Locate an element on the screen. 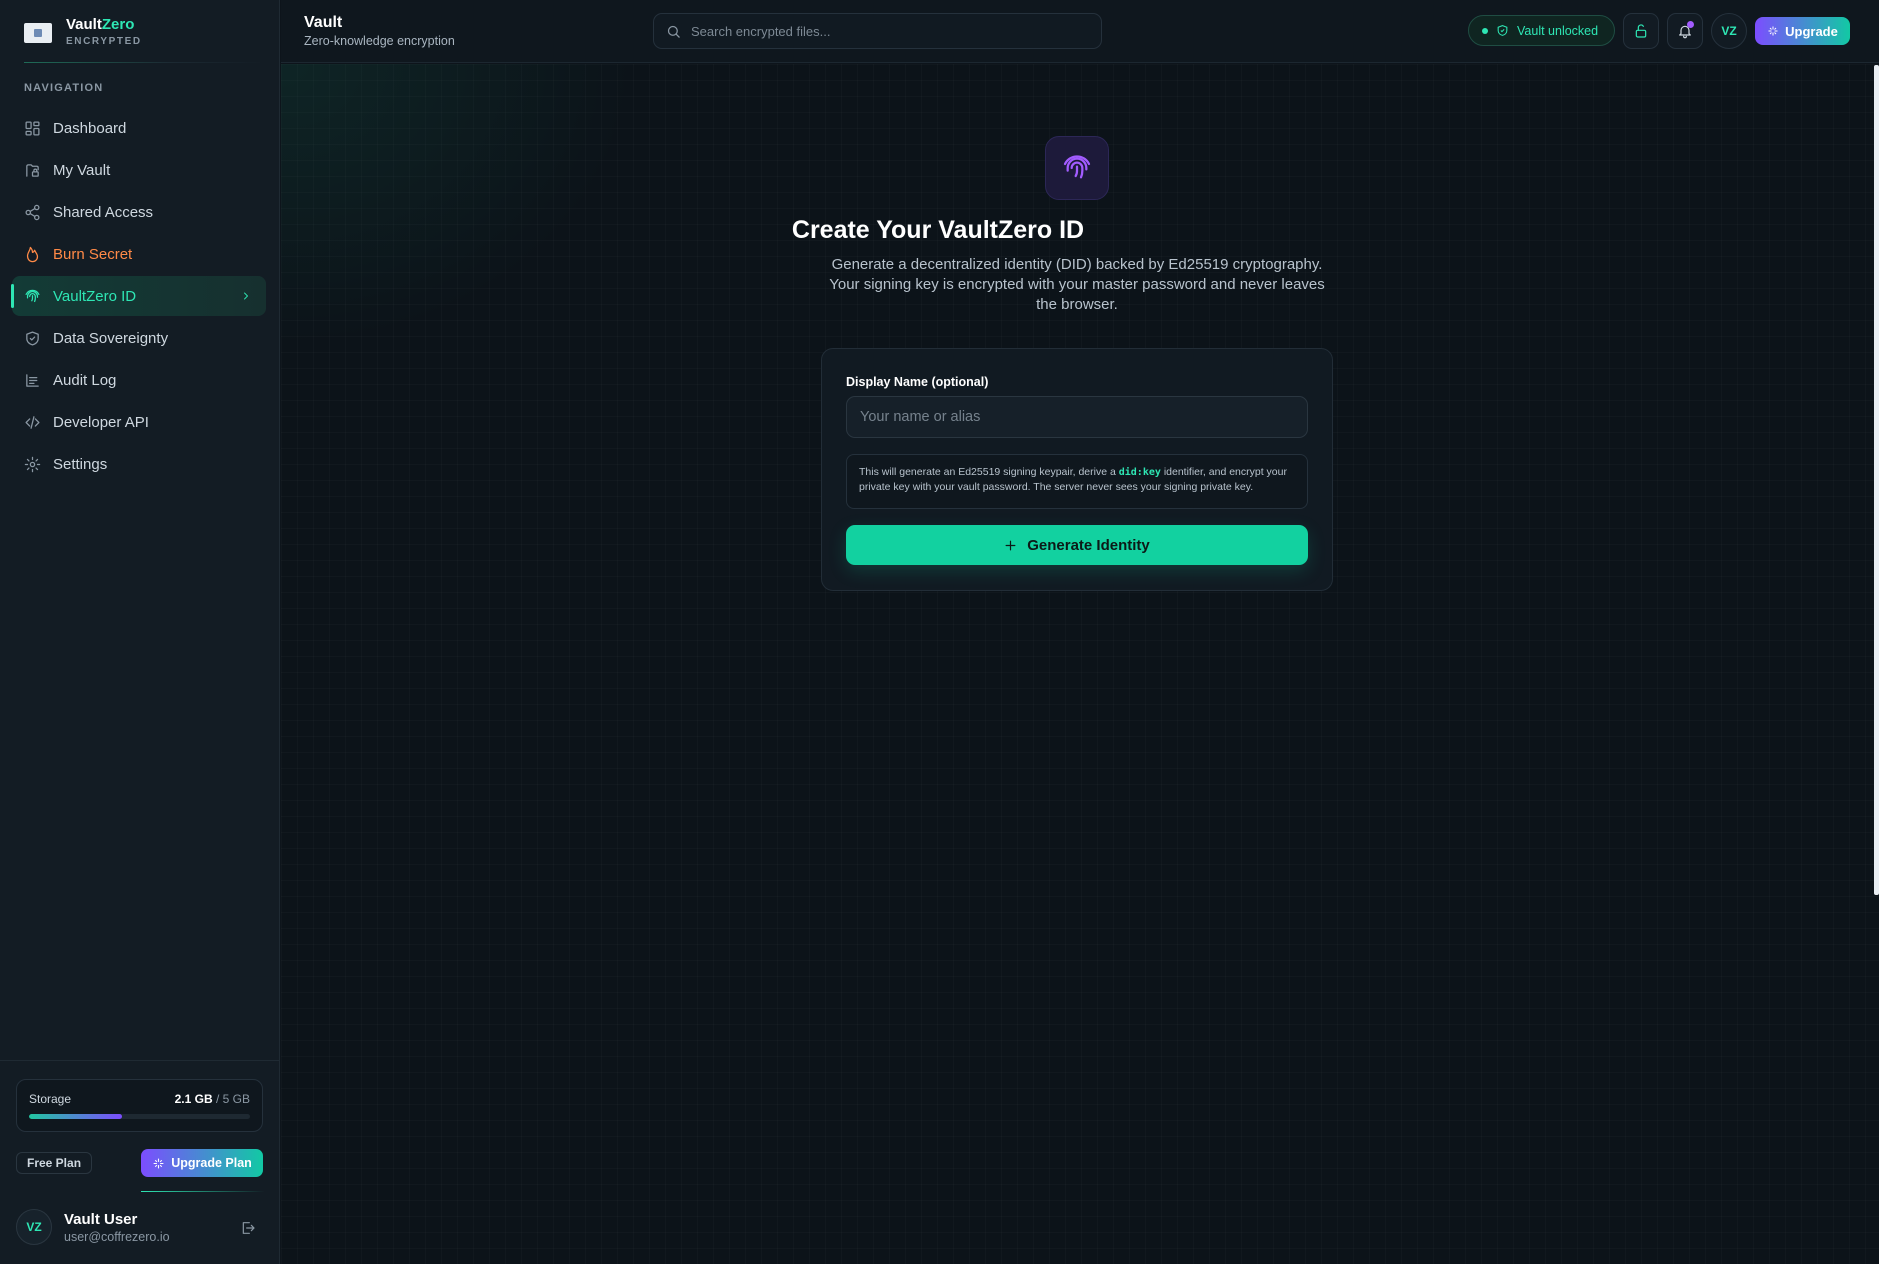 This screenshot has width=1879, height=1264. sidebar-item-label: Shared Access is located at coordinates (103, 212).